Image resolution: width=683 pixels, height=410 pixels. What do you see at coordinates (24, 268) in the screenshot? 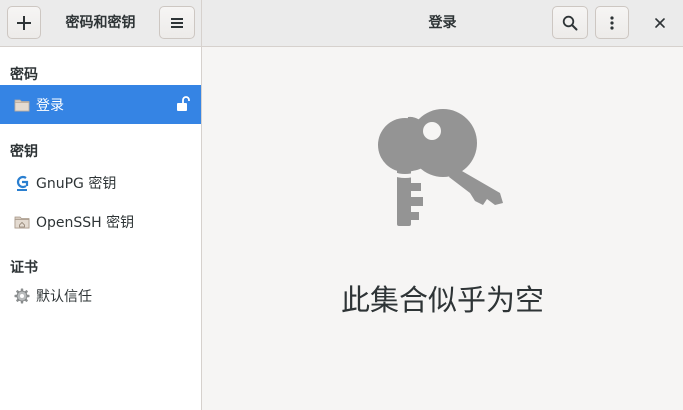
I see `section-header-certificates: 证书` at bounding box center [24, 268].